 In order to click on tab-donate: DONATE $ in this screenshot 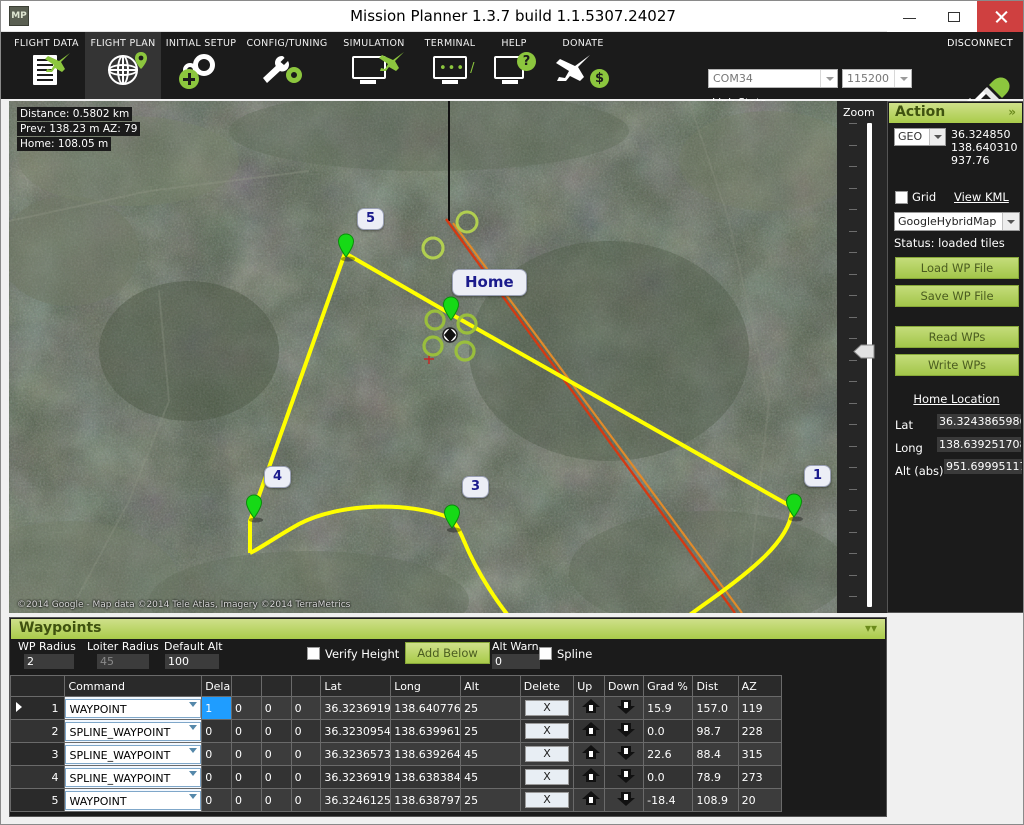, I will do `click(583, 65)`.